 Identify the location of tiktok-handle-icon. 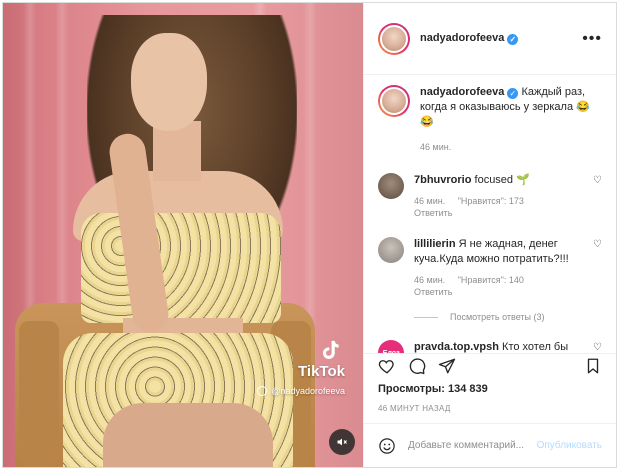
(262, 391).